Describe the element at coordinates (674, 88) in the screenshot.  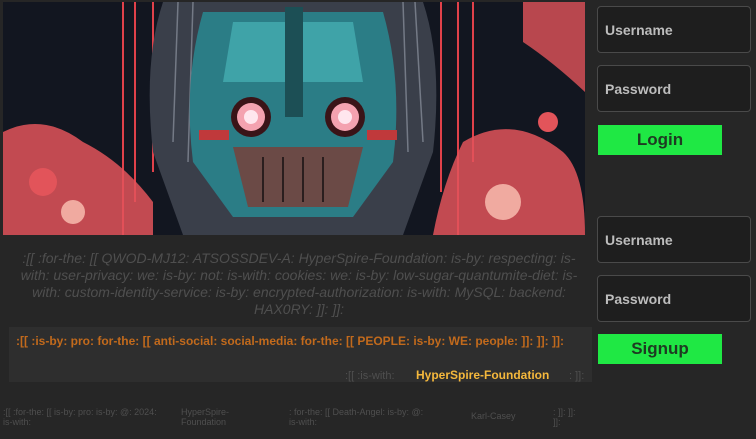
I see `login-password-input` at that location.